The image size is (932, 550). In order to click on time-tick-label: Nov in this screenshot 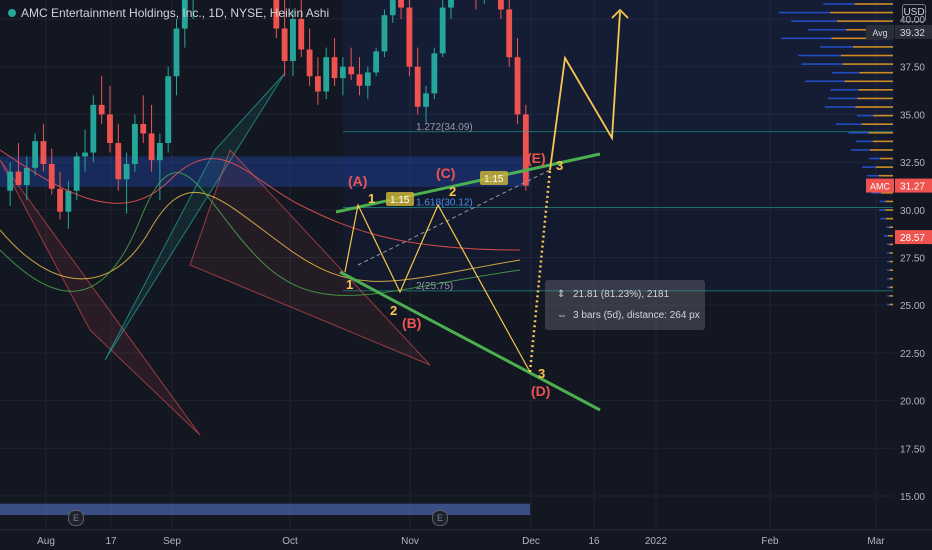, I will do `click(410, 541)`.